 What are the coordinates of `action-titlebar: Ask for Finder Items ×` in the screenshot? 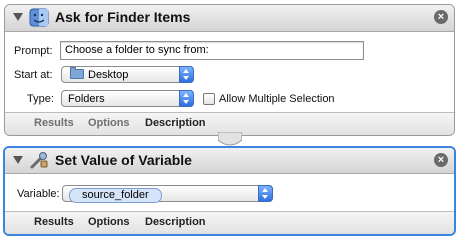 It's located at (229, 18).